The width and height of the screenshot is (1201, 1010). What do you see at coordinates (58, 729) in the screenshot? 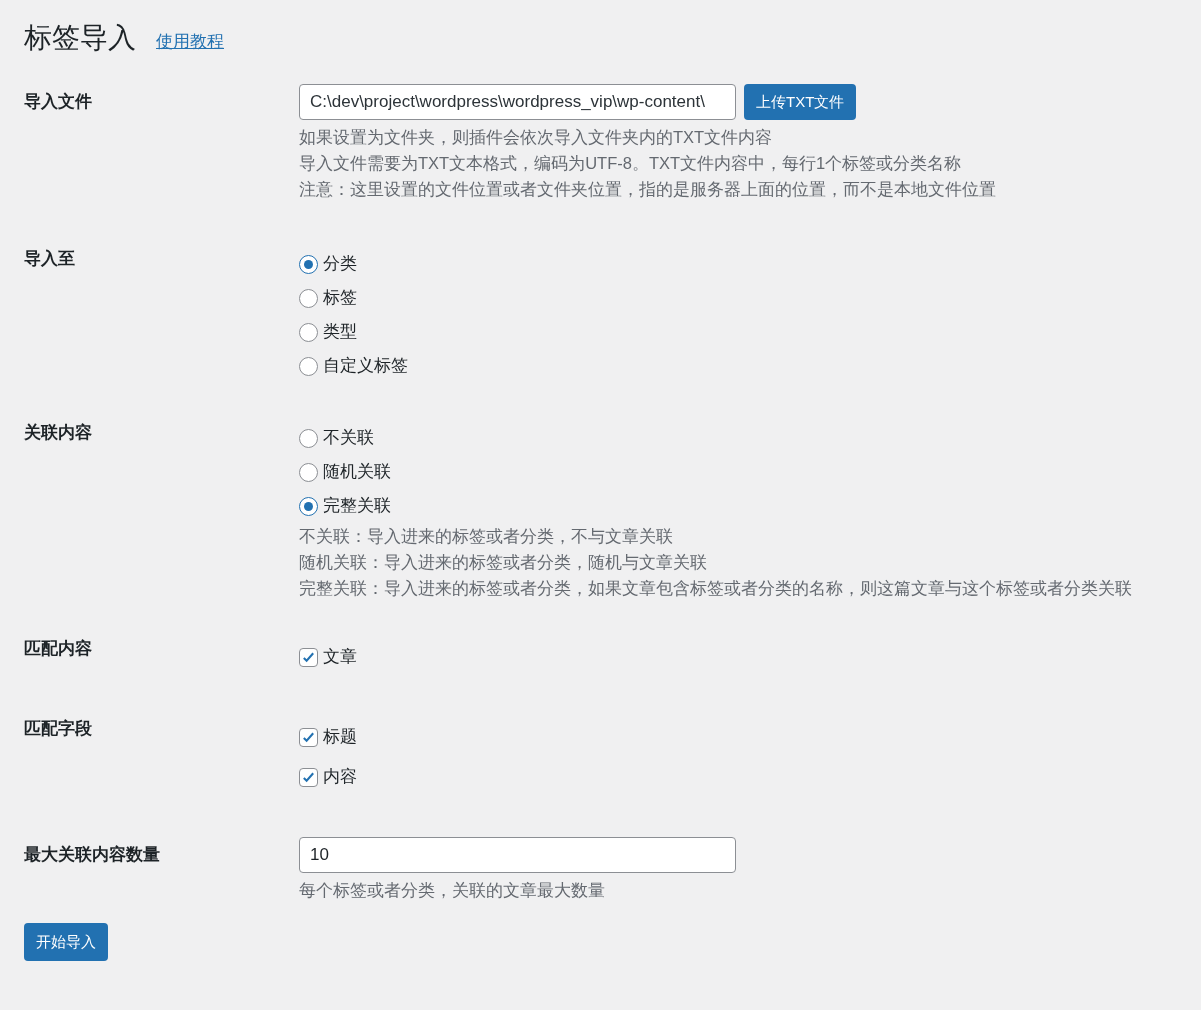
I see `field-label: 匹配字段` at bounding box center [58, 729].